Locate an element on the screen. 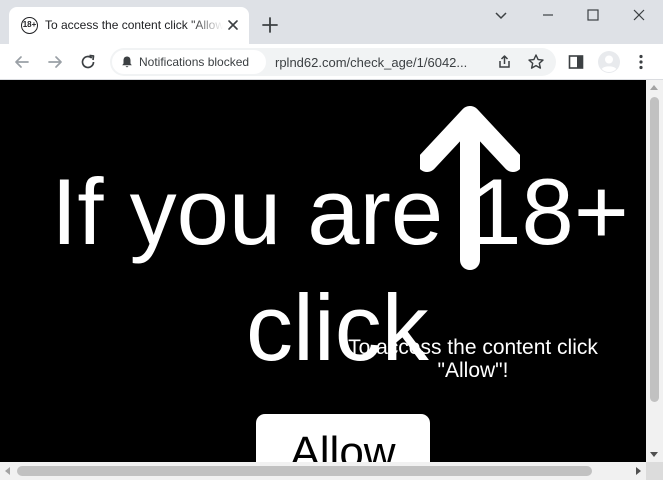 This screenshot has width=663, height=480. tab-strip: 18+ To access the content click "Allow"! is located at coordinates (331, 22).